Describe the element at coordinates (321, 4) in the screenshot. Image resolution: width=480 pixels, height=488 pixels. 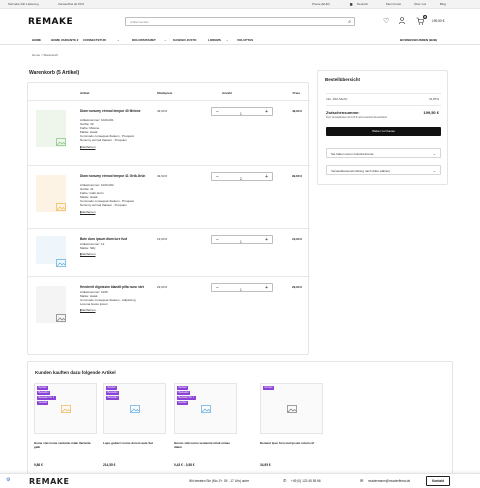
I see `currency-selector: Preise (EUR)` at that location.